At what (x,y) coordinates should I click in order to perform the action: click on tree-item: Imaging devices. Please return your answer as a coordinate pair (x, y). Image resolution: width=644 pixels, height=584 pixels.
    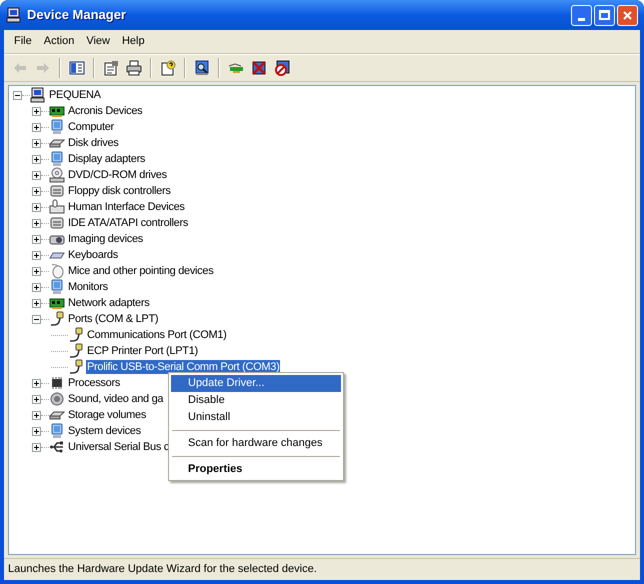
    Looking at the image, I should click on (105, 239).